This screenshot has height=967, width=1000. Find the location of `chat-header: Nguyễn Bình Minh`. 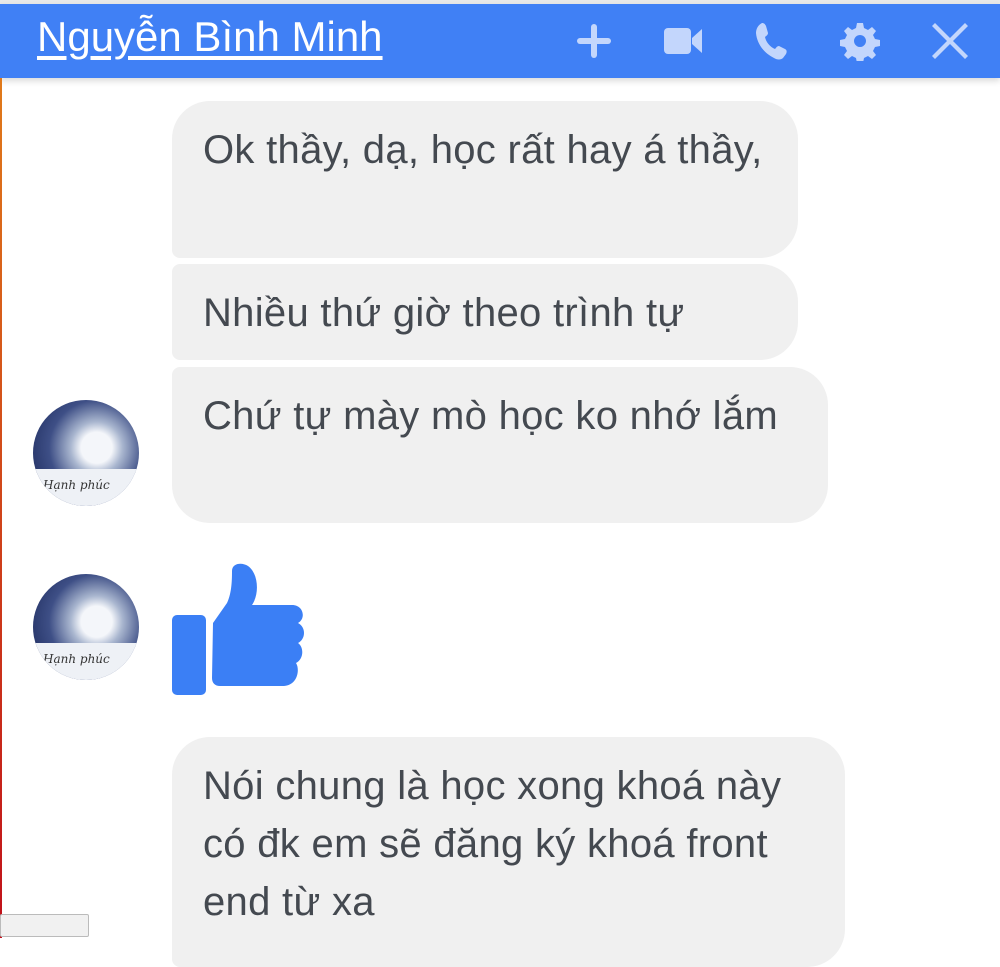

chat-header: Nguyễn Bình Minh is located at coordinates (500, 41).